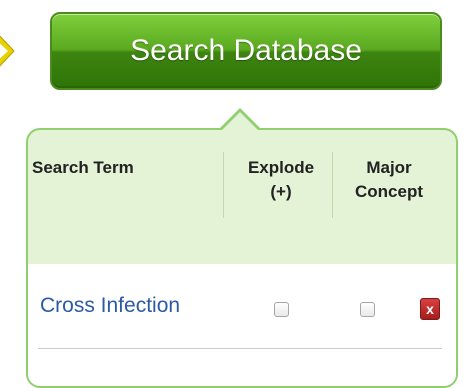 This screenshot has width=467, height=388. I want to click on major-concept-header-text: Major Concept, so click(389, 179).